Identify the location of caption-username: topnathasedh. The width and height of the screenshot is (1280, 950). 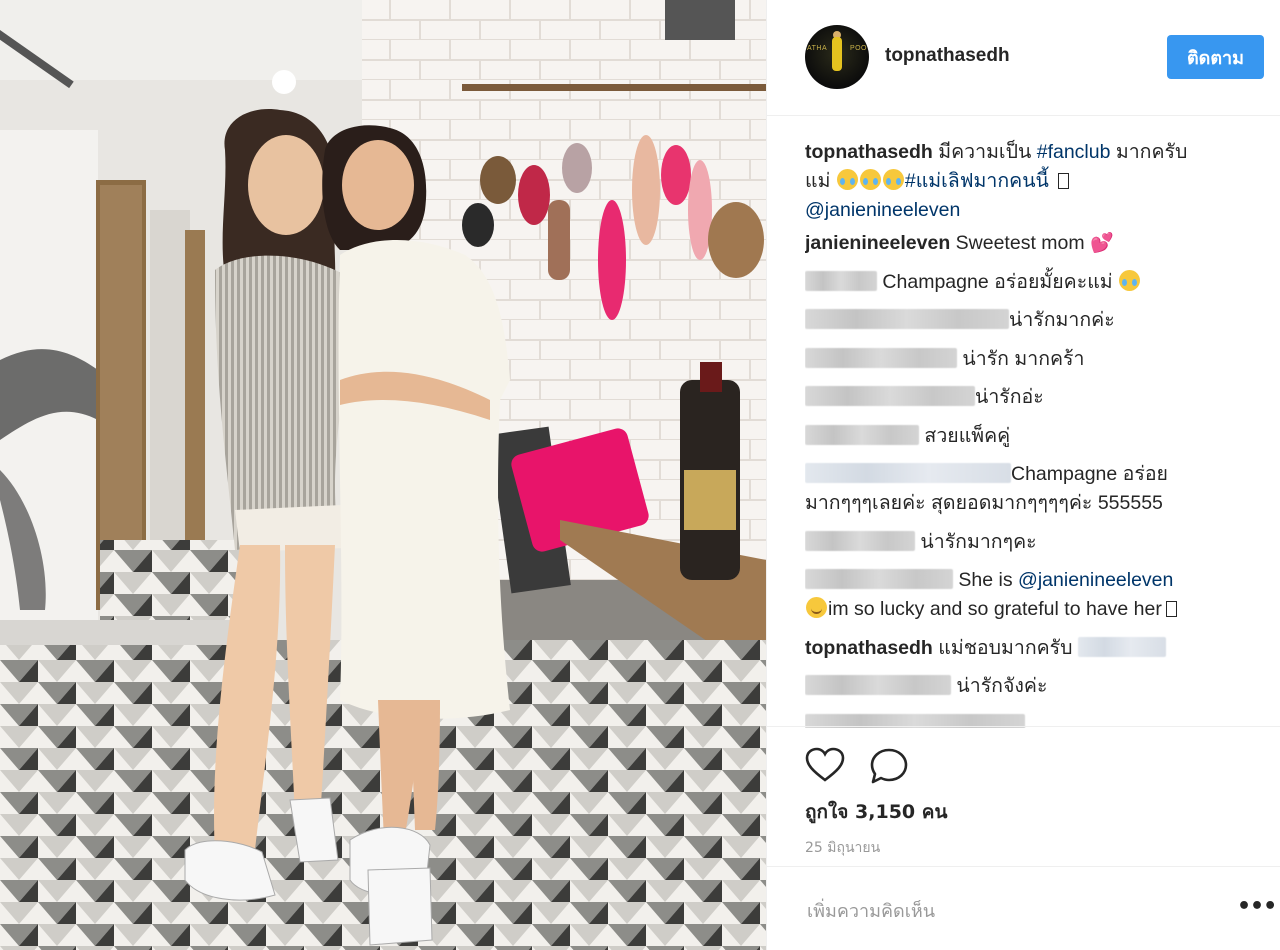
(869, 152).